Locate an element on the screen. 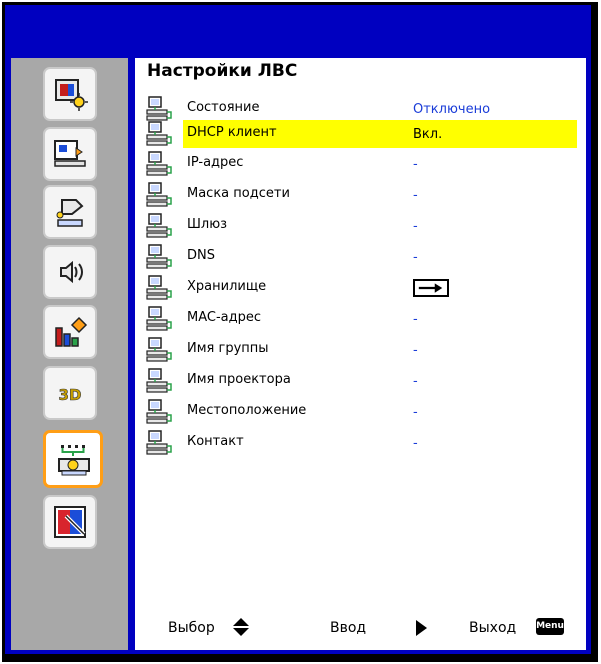  footer-exit-label: Выход is located at coordinates (493, 628).